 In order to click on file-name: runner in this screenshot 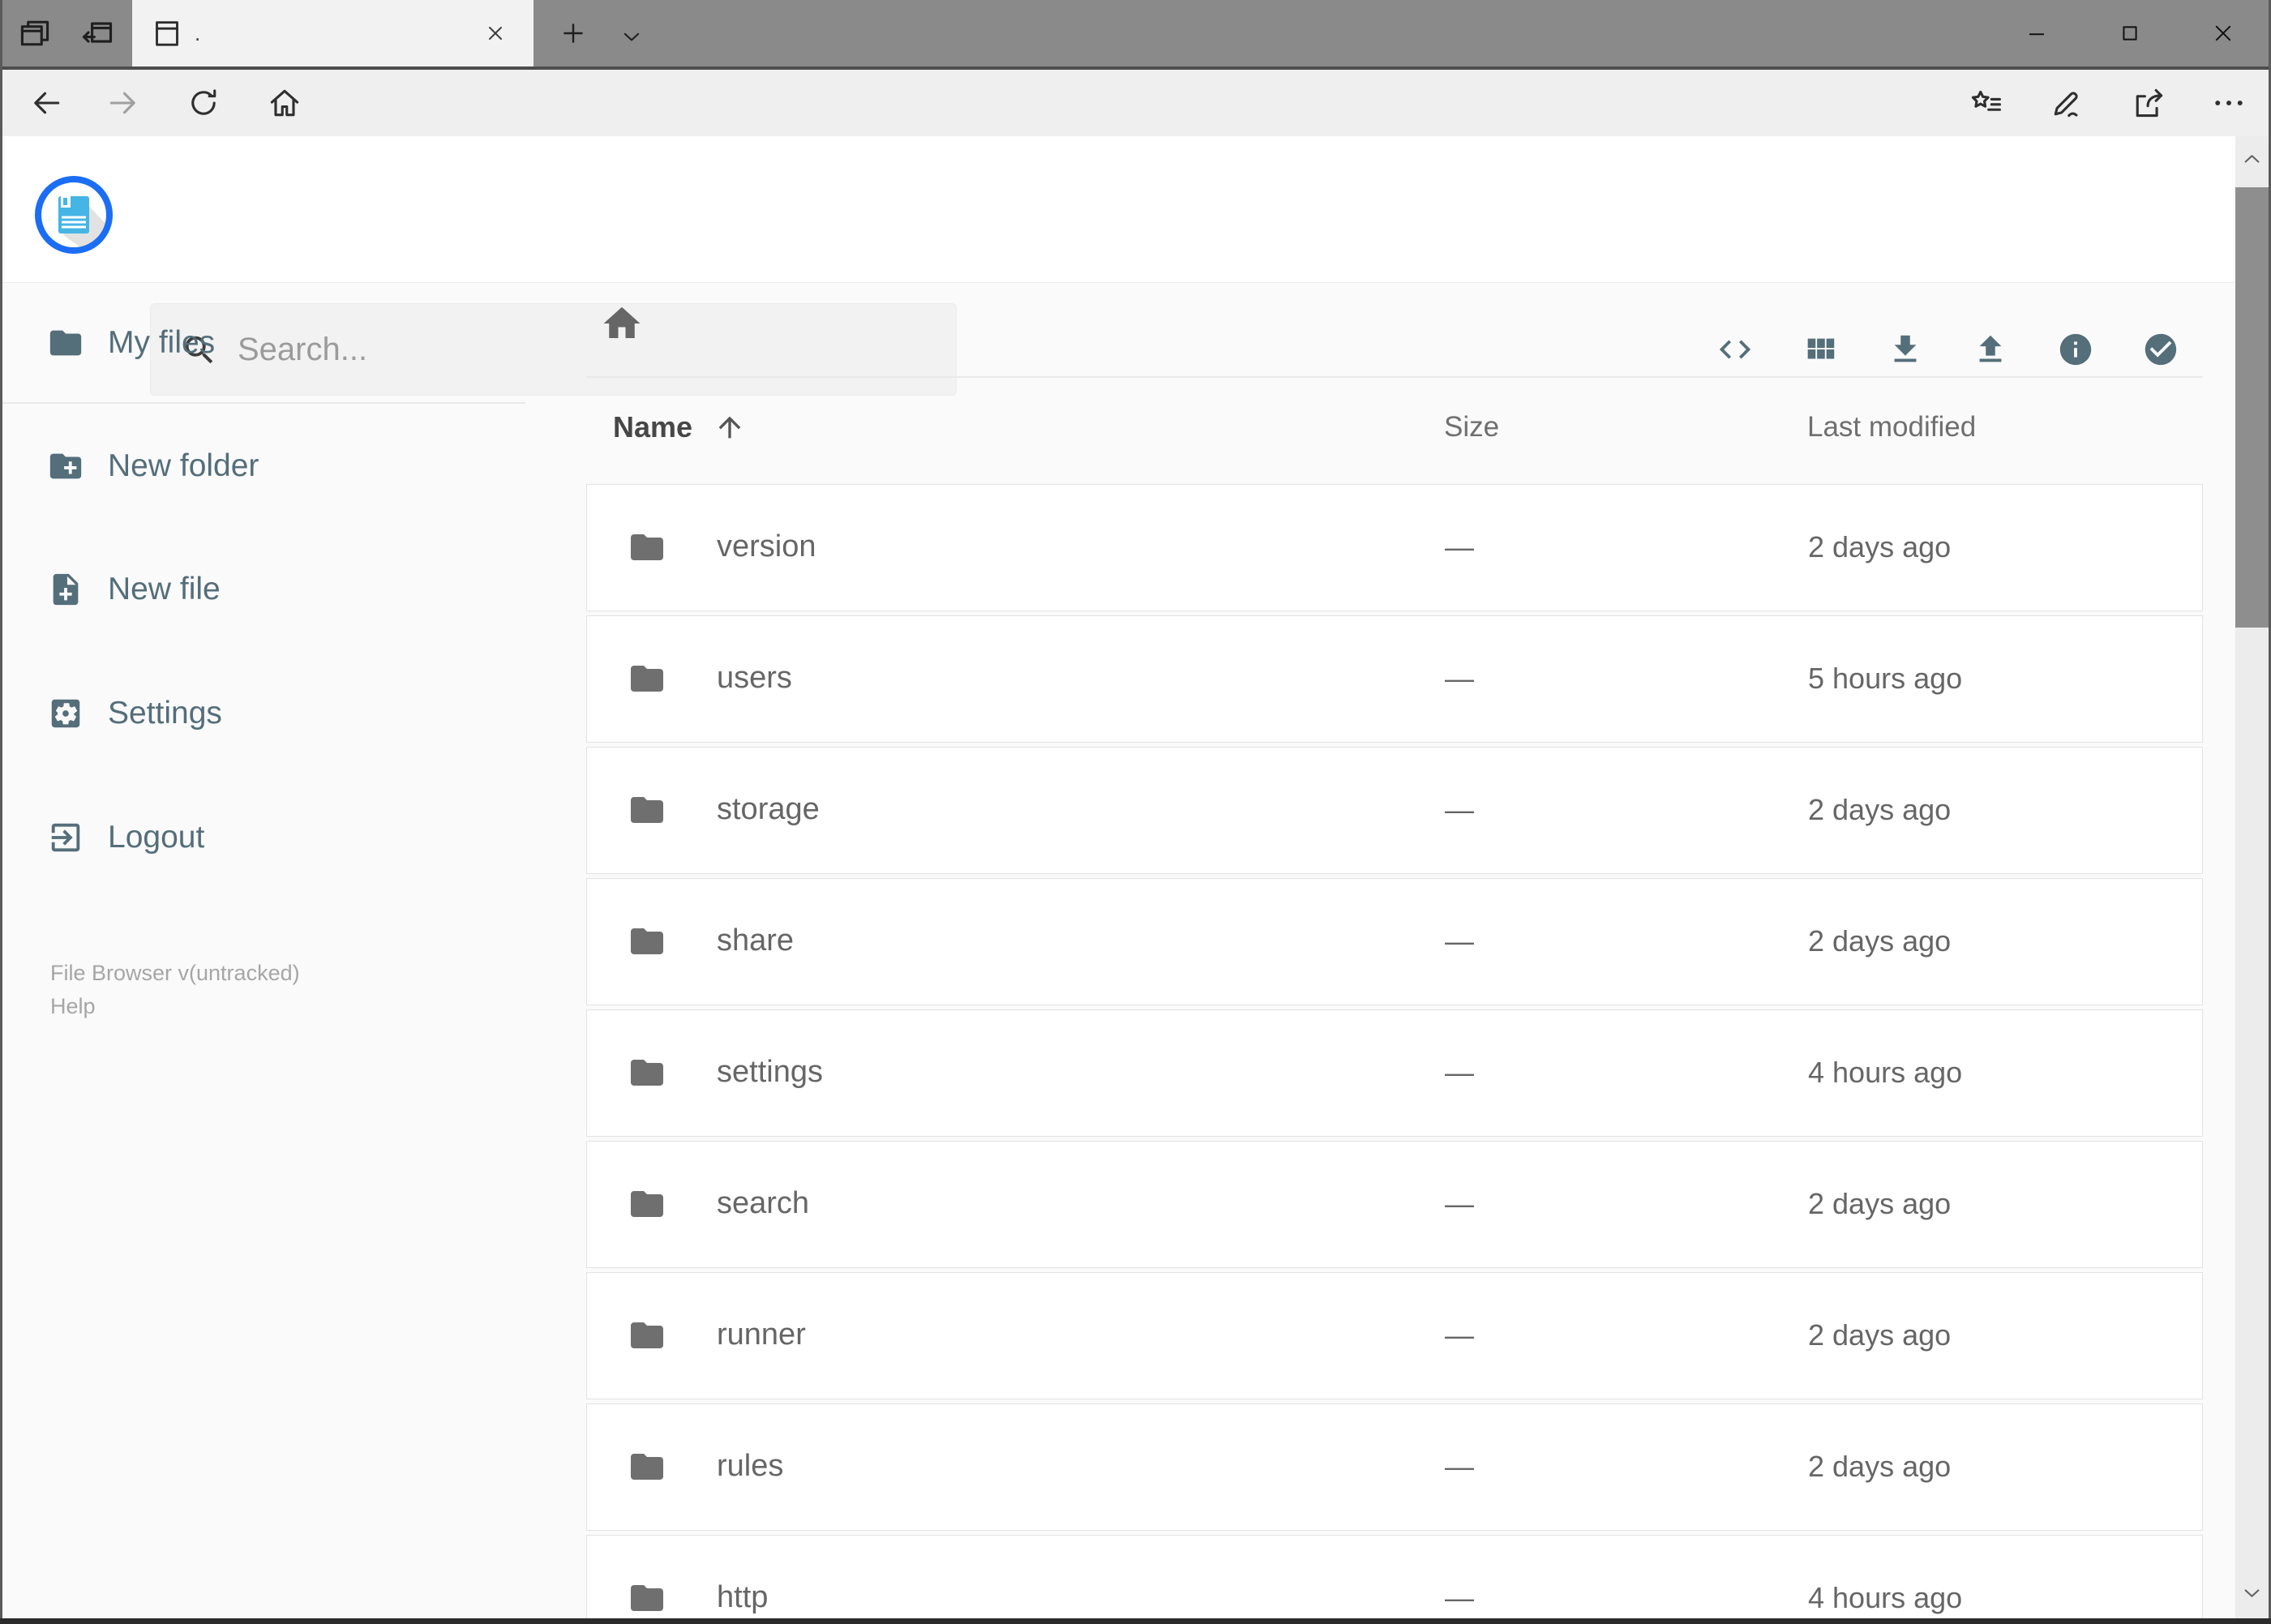, I will do `click(761, 1335)`.